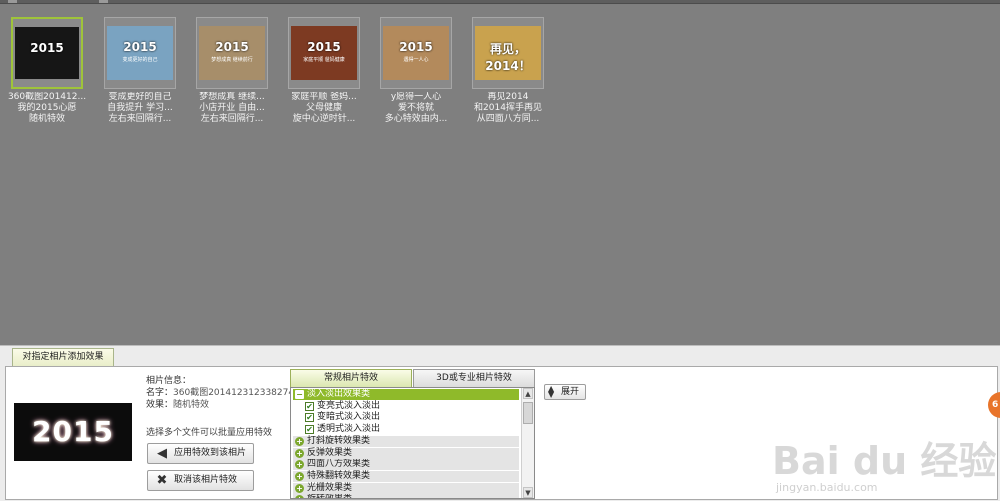 This screenshot has height=501, width=1000. I want to click on photo-frame: 2015 家庭平顺 爸妈健康, so click(324, 53).